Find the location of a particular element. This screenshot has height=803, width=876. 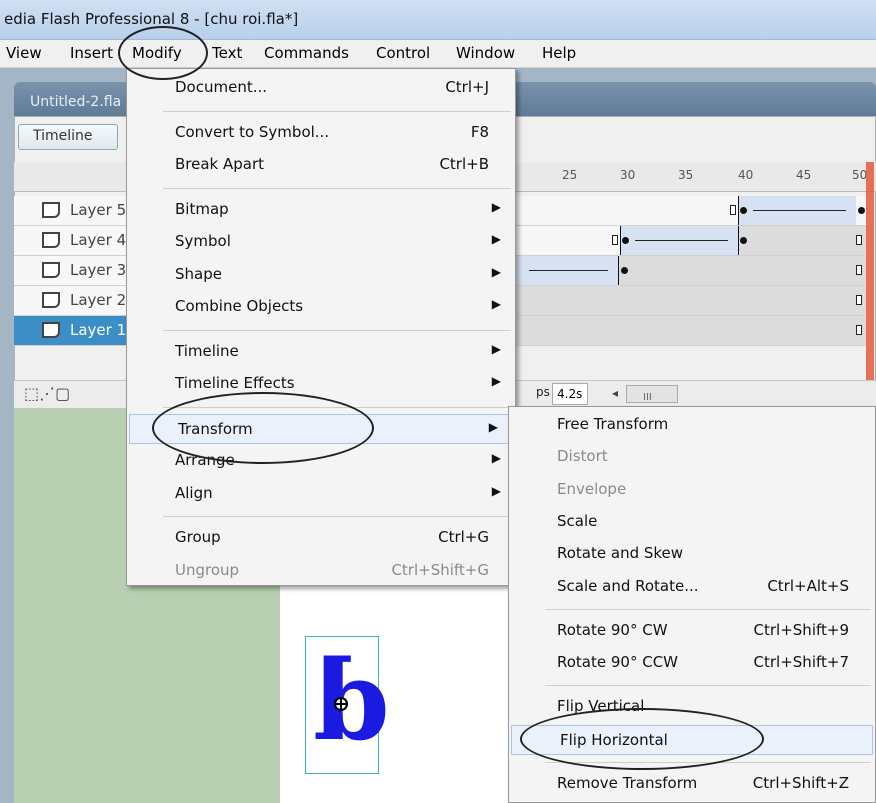

scrollbar-thumb: III is located at coordinates (652, 394).